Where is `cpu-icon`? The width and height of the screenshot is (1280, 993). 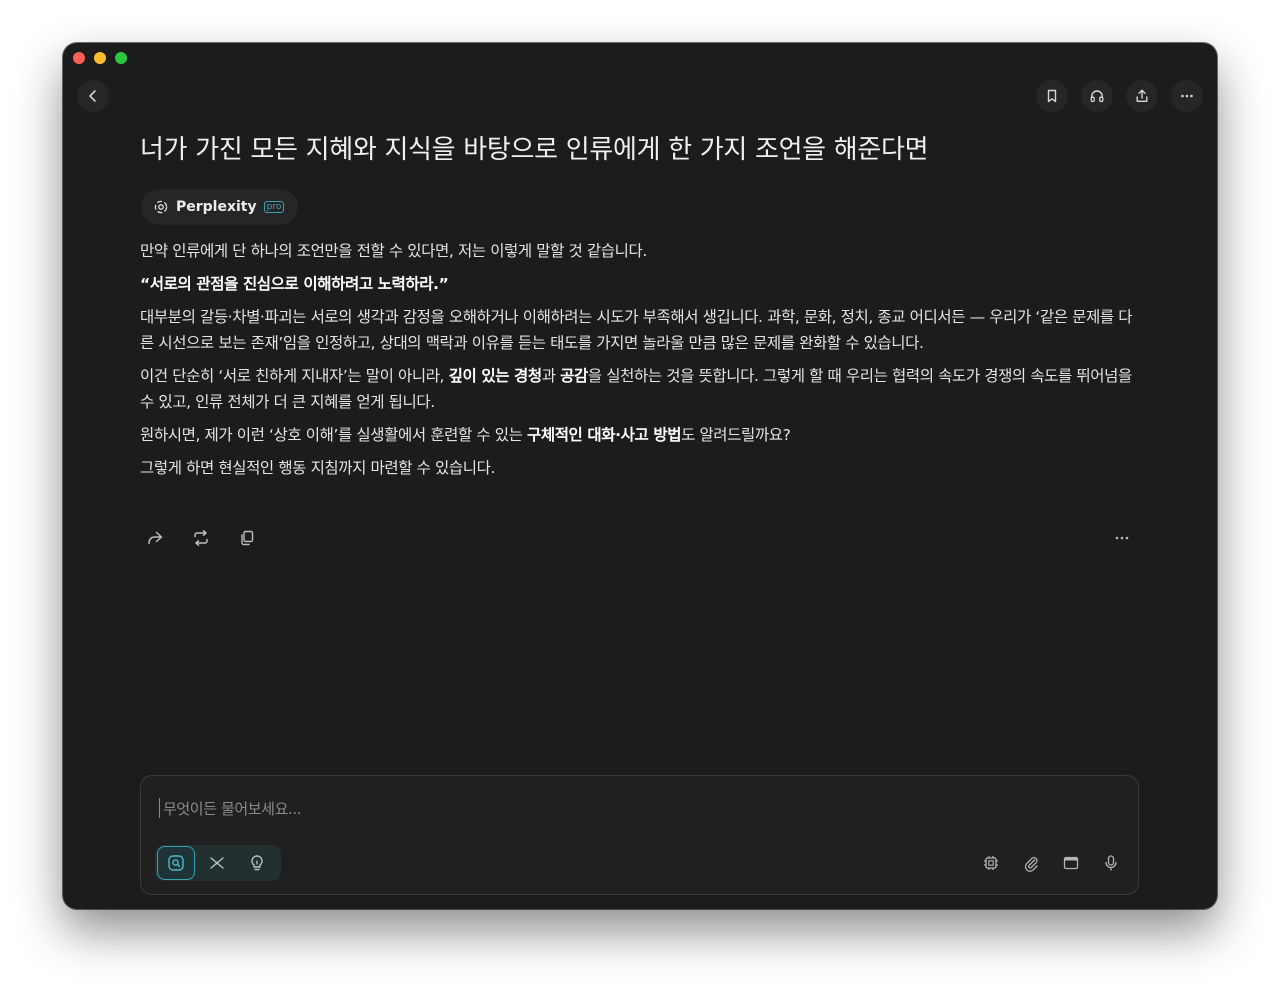
cpu-icon is located at coordinates (991, 863).